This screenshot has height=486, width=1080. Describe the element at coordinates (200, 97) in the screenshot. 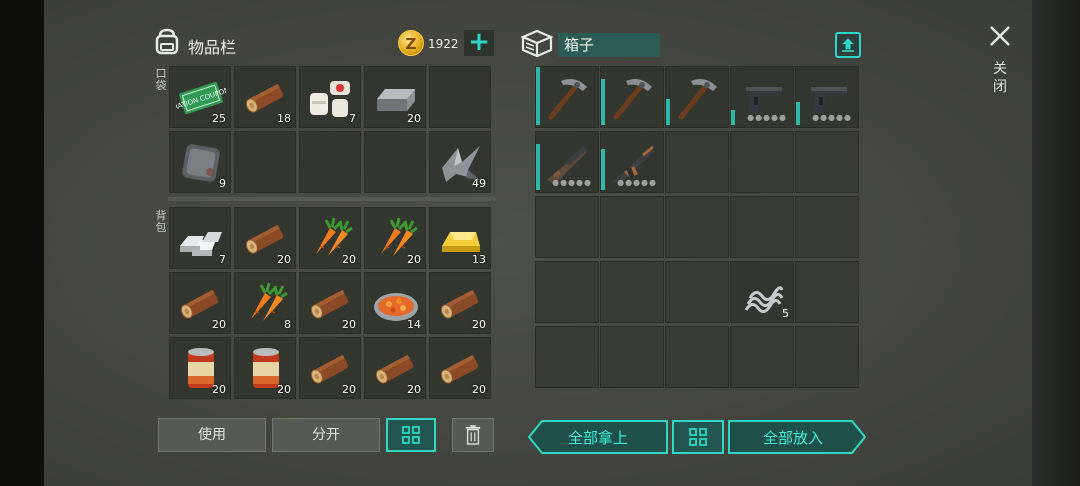

I see `pocket-slot: RATION COUPON 25` at that location.